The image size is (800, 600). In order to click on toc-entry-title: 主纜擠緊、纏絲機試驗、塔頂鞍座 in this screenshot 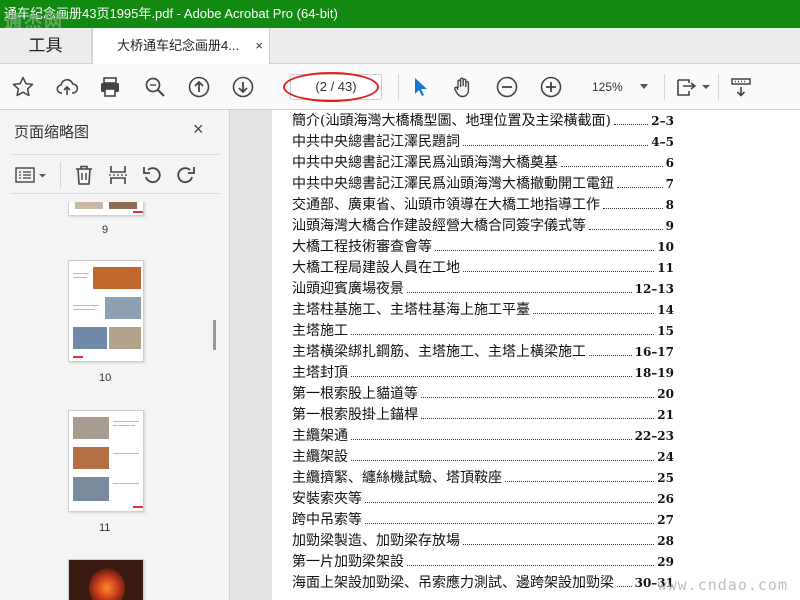, I will do `click(397, 478)`.